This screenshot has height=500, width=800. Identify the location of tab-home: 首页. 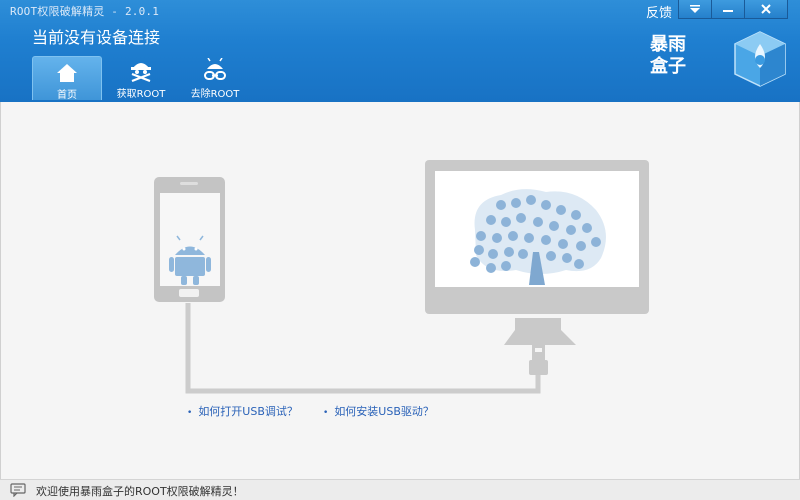
(67, 78).